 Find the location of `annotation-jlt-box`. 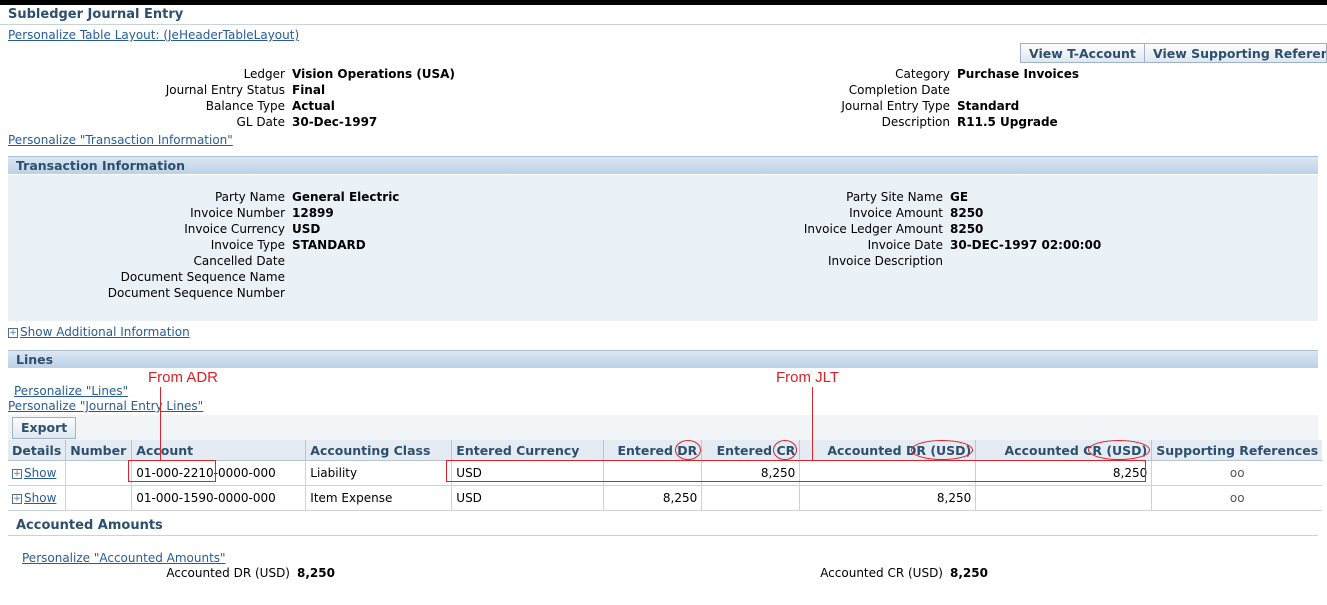

annotation-jlt-box is located at coordinates (796, 471).